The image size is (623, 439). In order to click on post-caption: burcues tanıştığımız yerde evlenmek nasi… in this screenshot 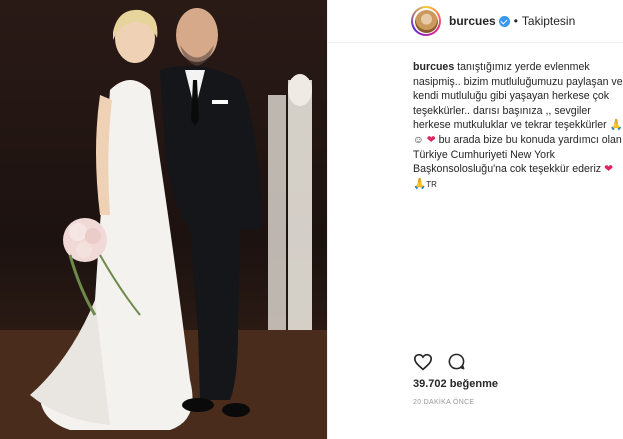, I will do `click(518, 126)`.